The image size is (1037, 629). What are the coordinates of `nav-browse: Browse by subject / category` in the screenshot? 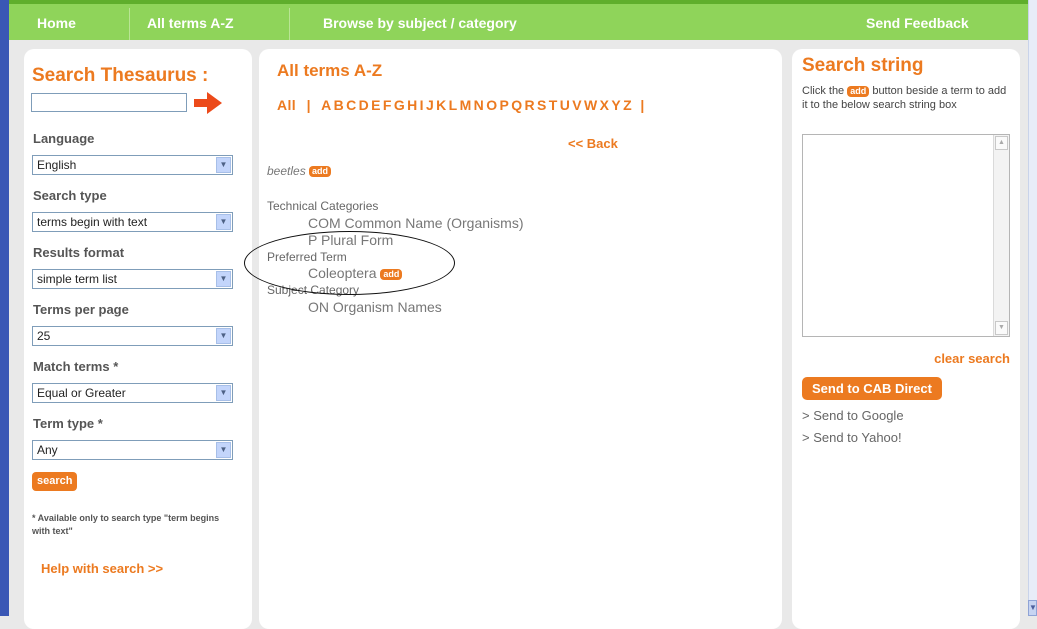 It's located at (420, 23).